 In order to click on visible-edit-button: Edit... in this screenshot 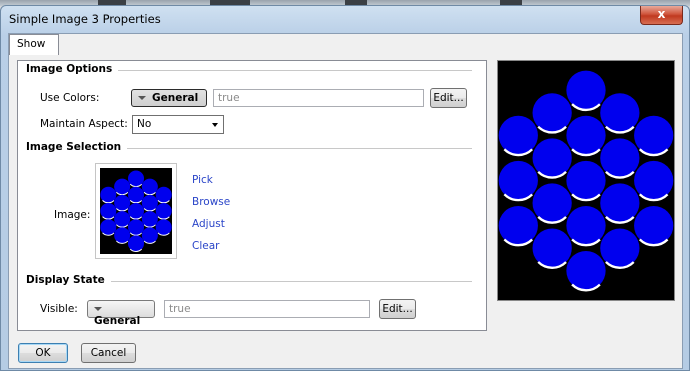, I will do `click(397, 309)`.